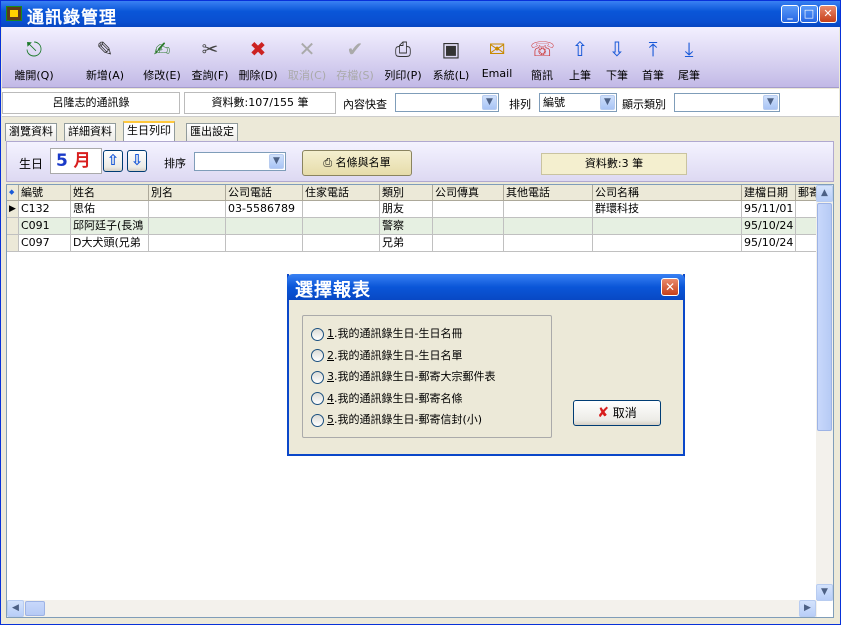  What do you see at coordinates (113, 161) in the screenshot?
I see `month-up-button: ⇧` at bounding box center [113, 161].